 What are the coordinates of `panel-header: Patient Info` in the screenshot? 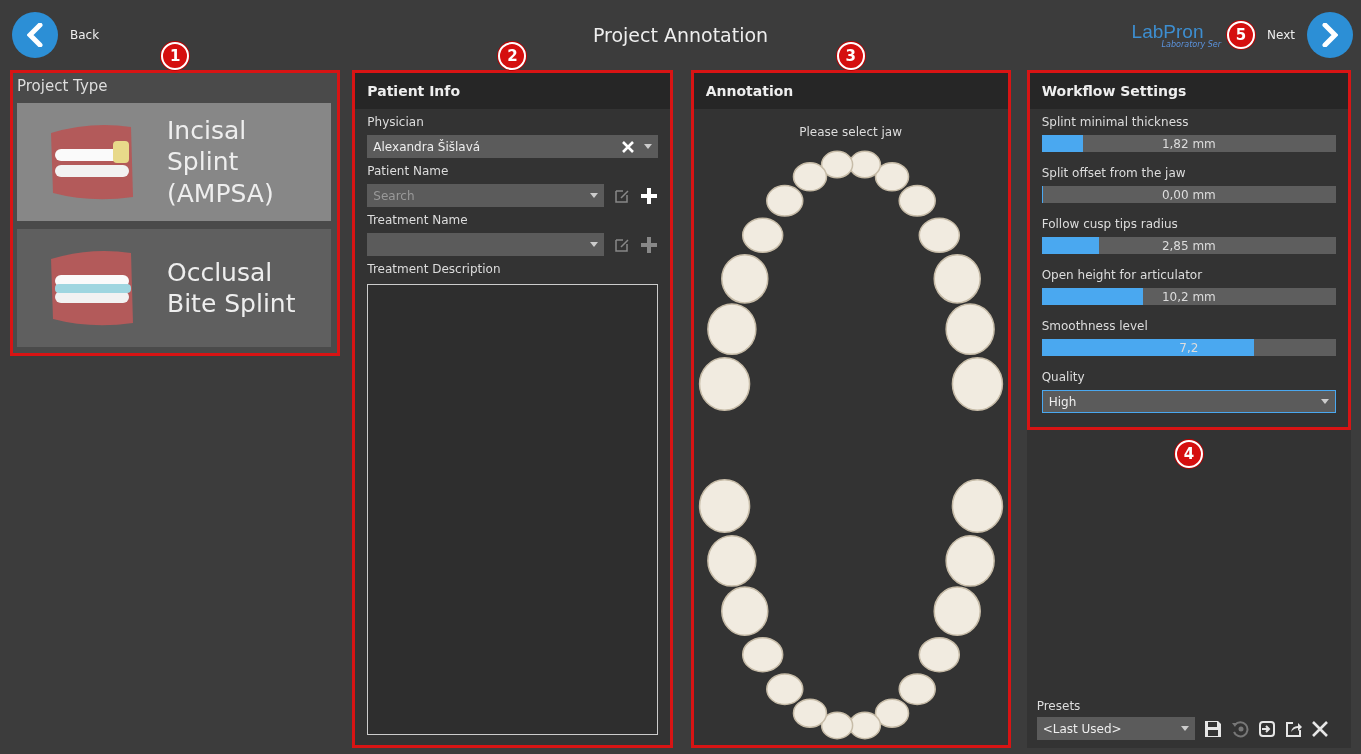 It's located at (512, 91).